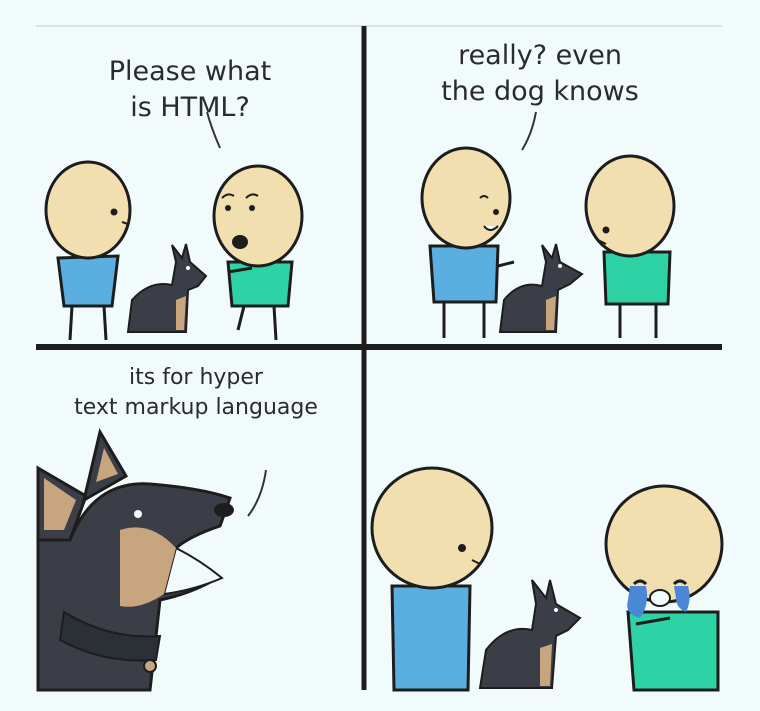  What do you see at coordinates (529, 131) in the screenshot?
I see `panel-2-speech-tail` at bounding box center [529, 131].